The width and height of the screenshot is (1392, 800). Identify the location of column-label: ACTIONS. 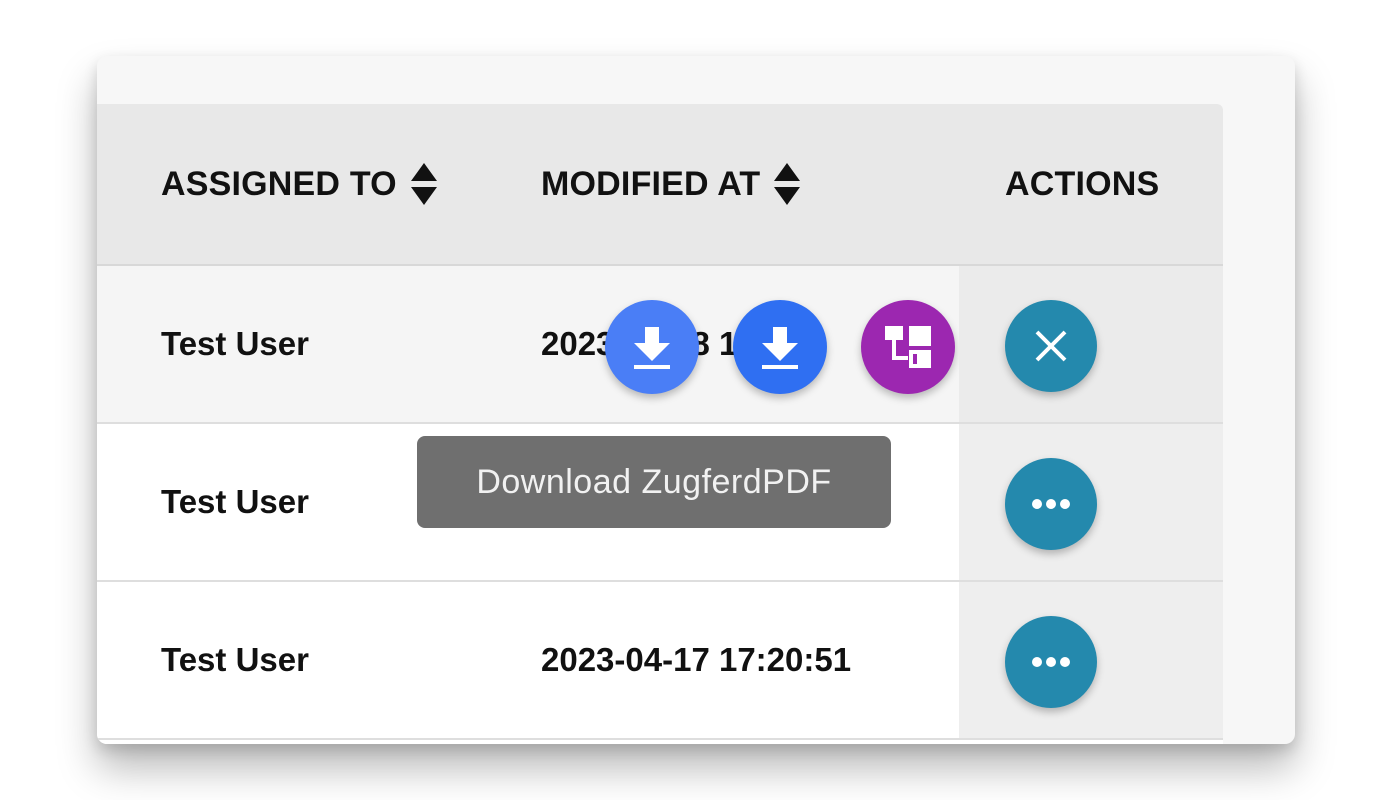
(1082, 183).